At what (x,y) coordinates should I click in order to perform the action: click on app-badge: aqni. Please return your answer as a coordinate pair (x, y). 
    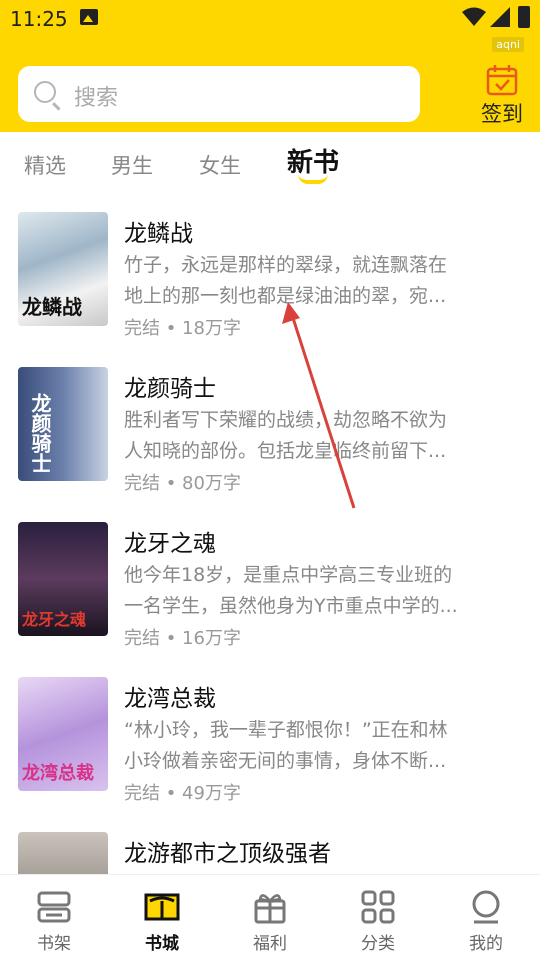
    Looking at the image, I should click on (508, 44).